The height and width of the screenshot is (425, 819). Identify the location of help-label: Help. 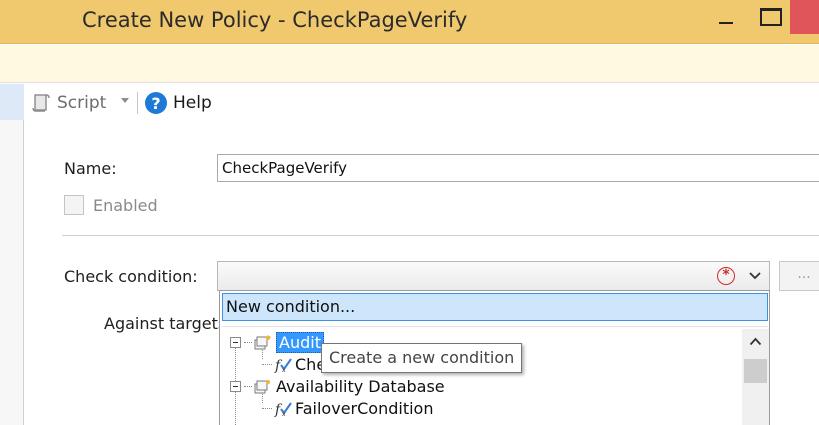
(192, 103).